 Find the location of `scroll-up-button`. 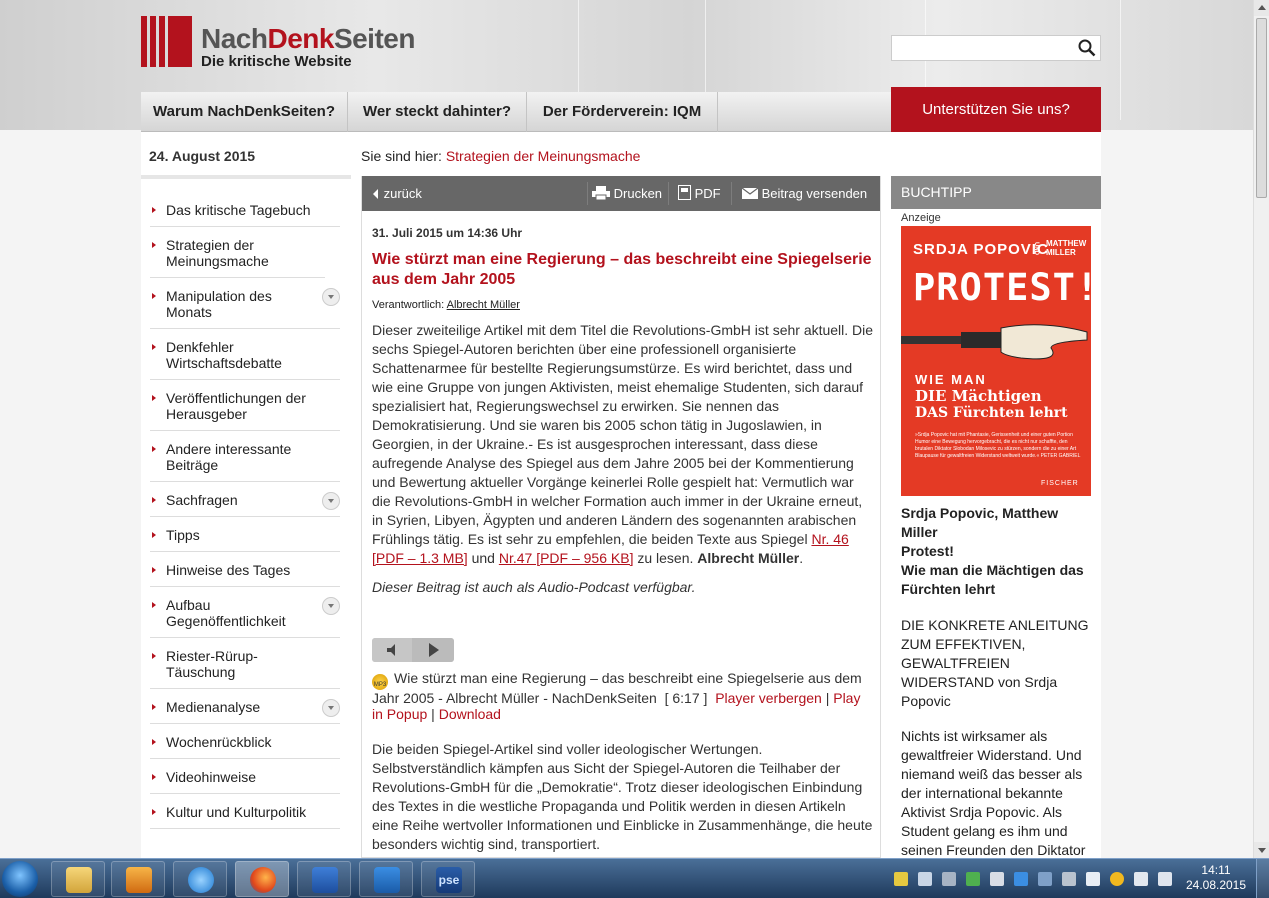

scroll-up-button is located at coordinates (1261, 8).